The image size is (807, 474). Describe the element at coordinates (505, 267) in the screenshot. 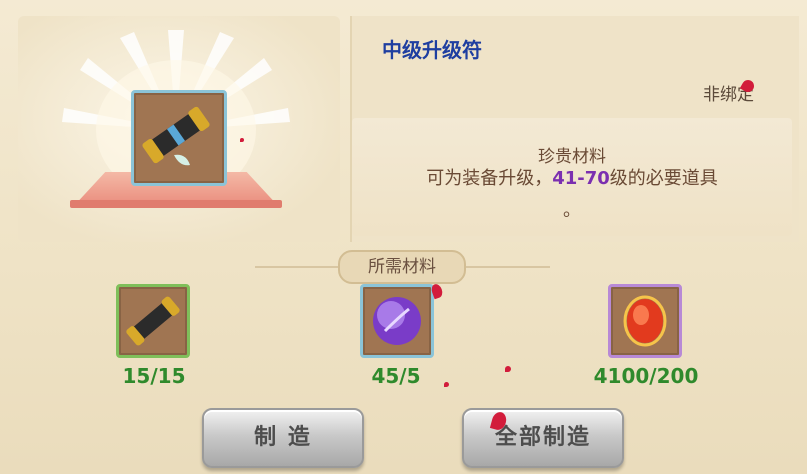

I see `divider-right` at that location.